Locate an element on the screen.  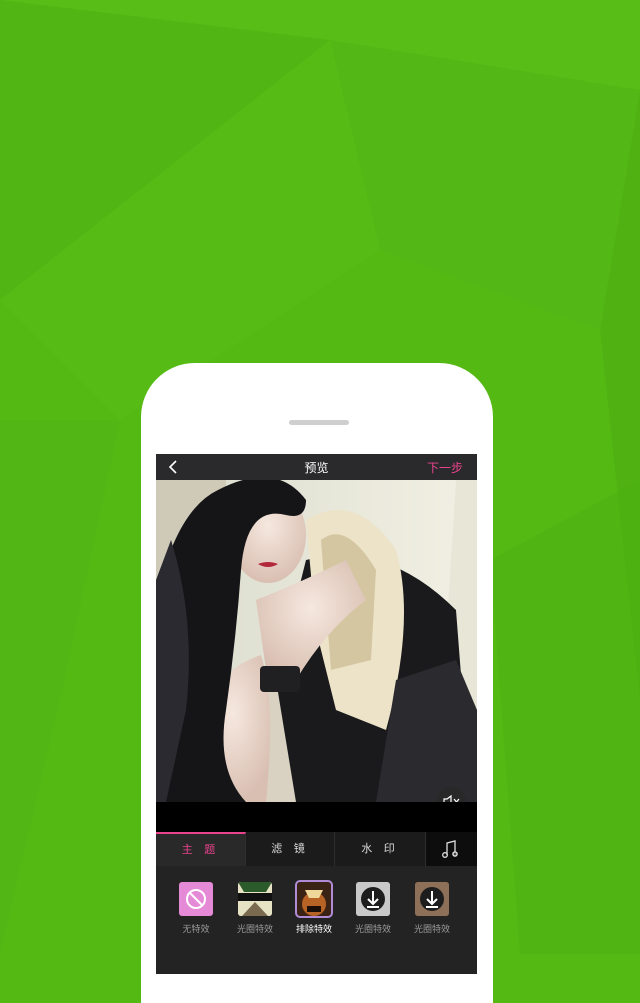
tab-bar: 主 题 滤 镜 水 印 is located at coordinates (316, 849).